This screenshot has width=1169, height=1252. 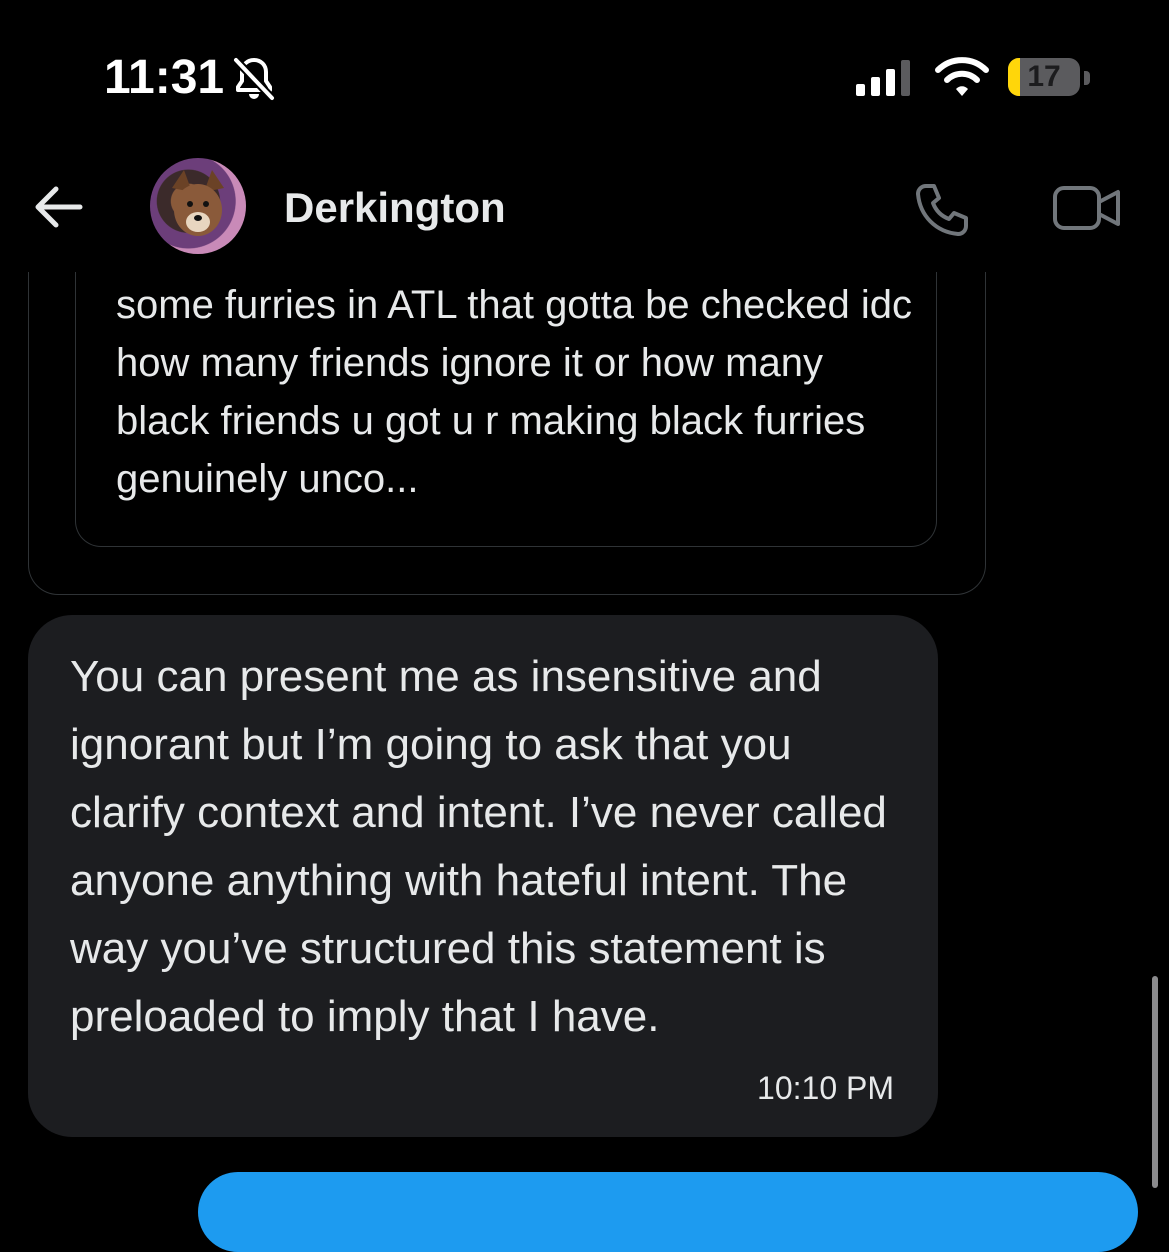 I want to click on video-icon, so click(x=1087, y=208).